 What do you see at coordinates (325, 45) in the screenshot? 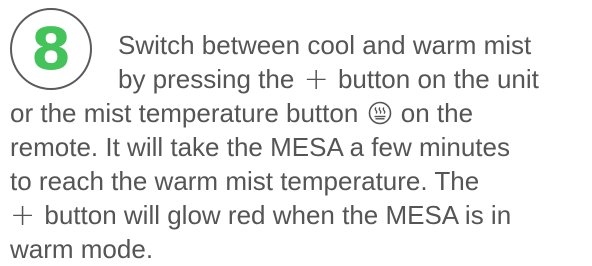
I see `instruction-line-1: Switch between cool and warm mist` at bounding box center [325, 45].